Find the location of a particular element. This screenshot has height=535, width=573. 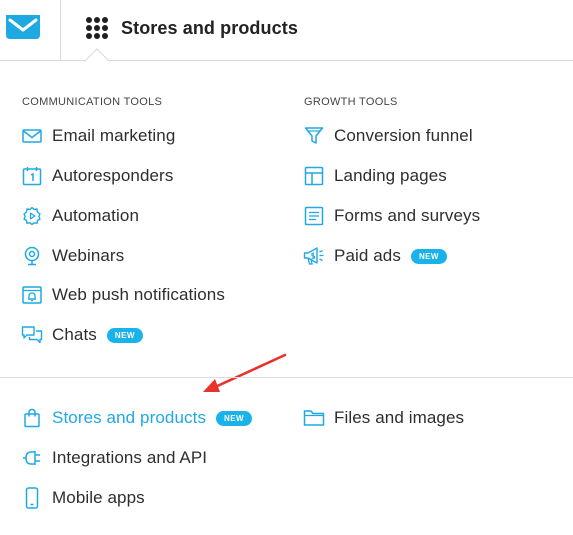

grid-dots-icon is located at coordinates (97, 28).